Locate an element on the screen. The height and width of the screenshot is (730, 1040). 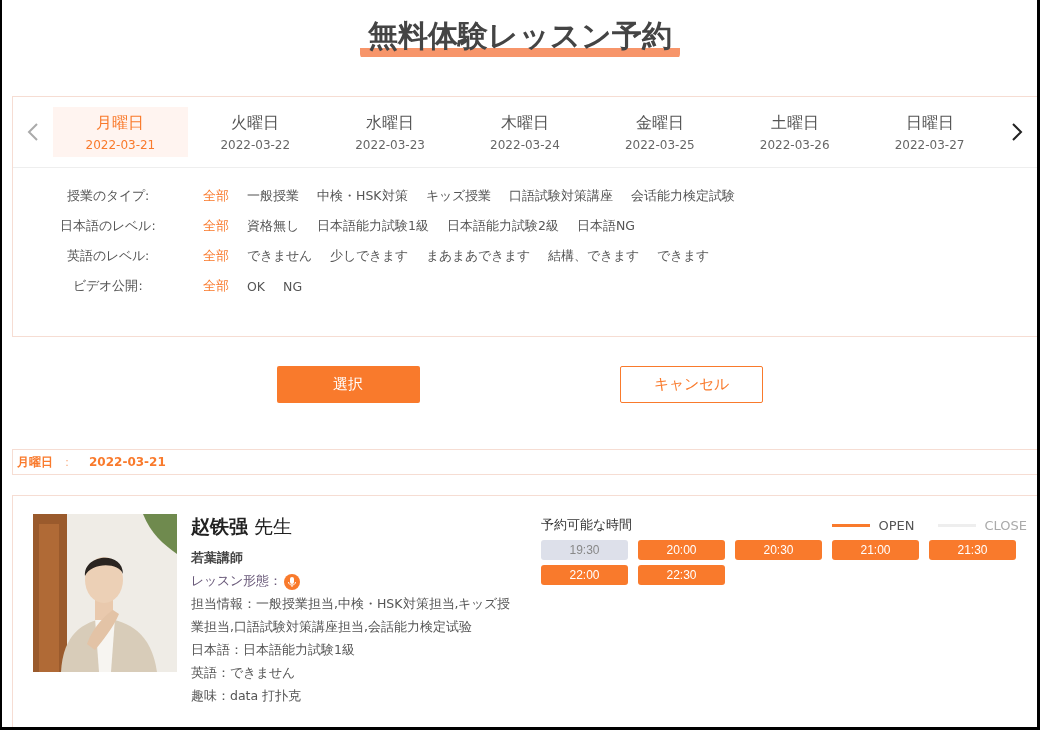
filter-option: 会话能力検定試験 is located at coordinates (682, 196).